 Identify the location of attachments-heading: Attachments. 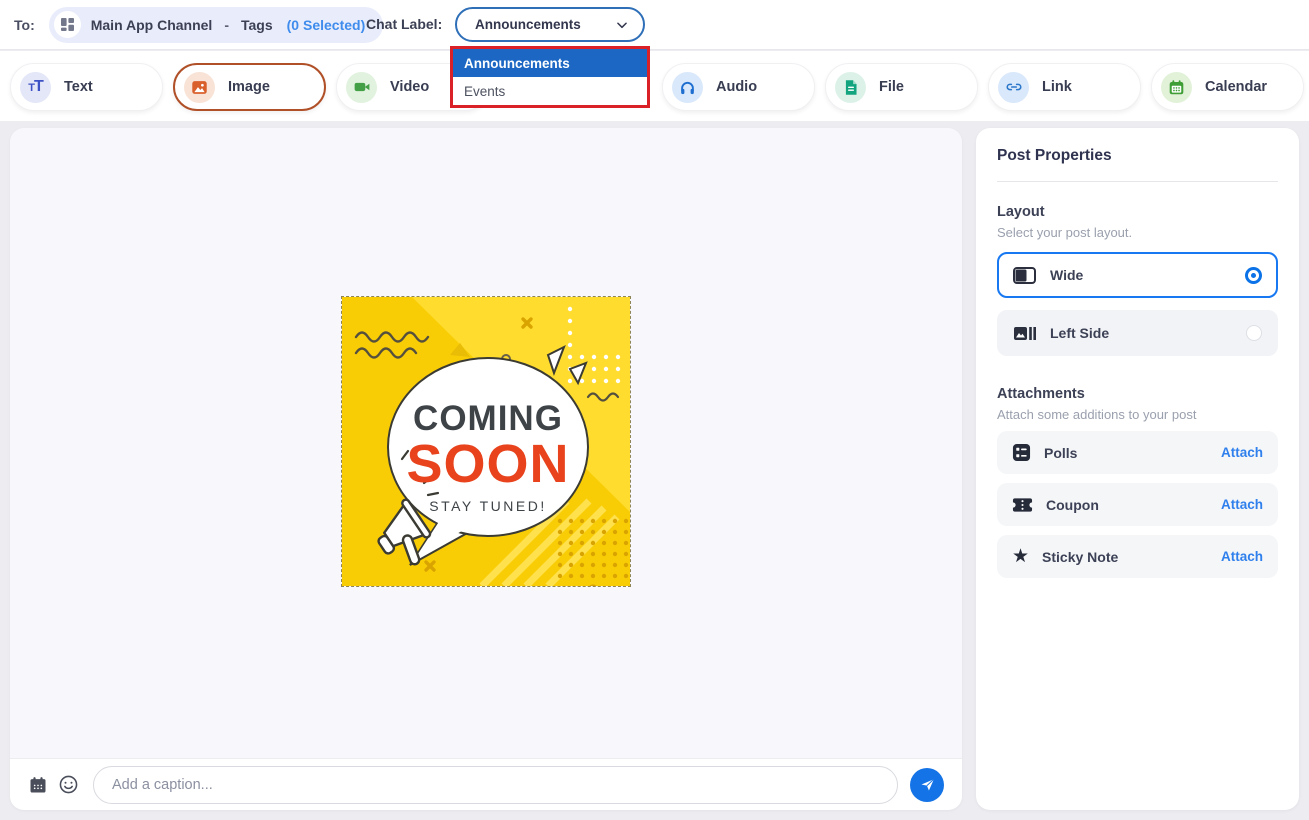
(1041, 394).